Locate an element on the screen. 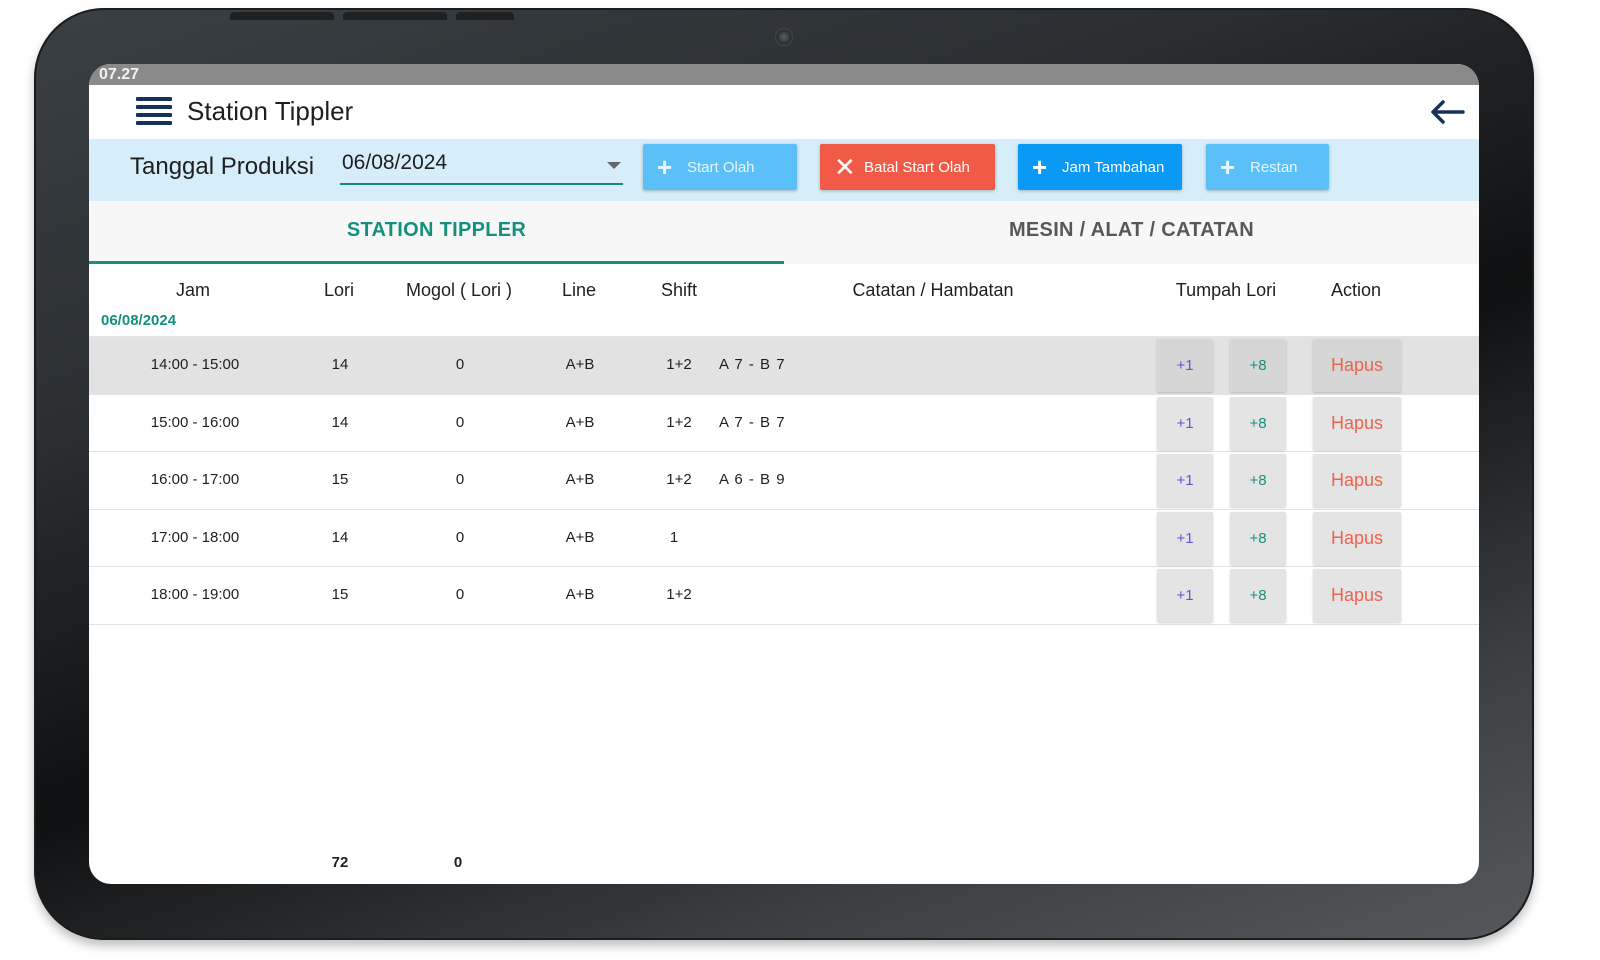 The height and width of the screenshot is (960, 1600). column-header-tumpah-lori: Tumpah Lori is located at coordinates (1226, 290).